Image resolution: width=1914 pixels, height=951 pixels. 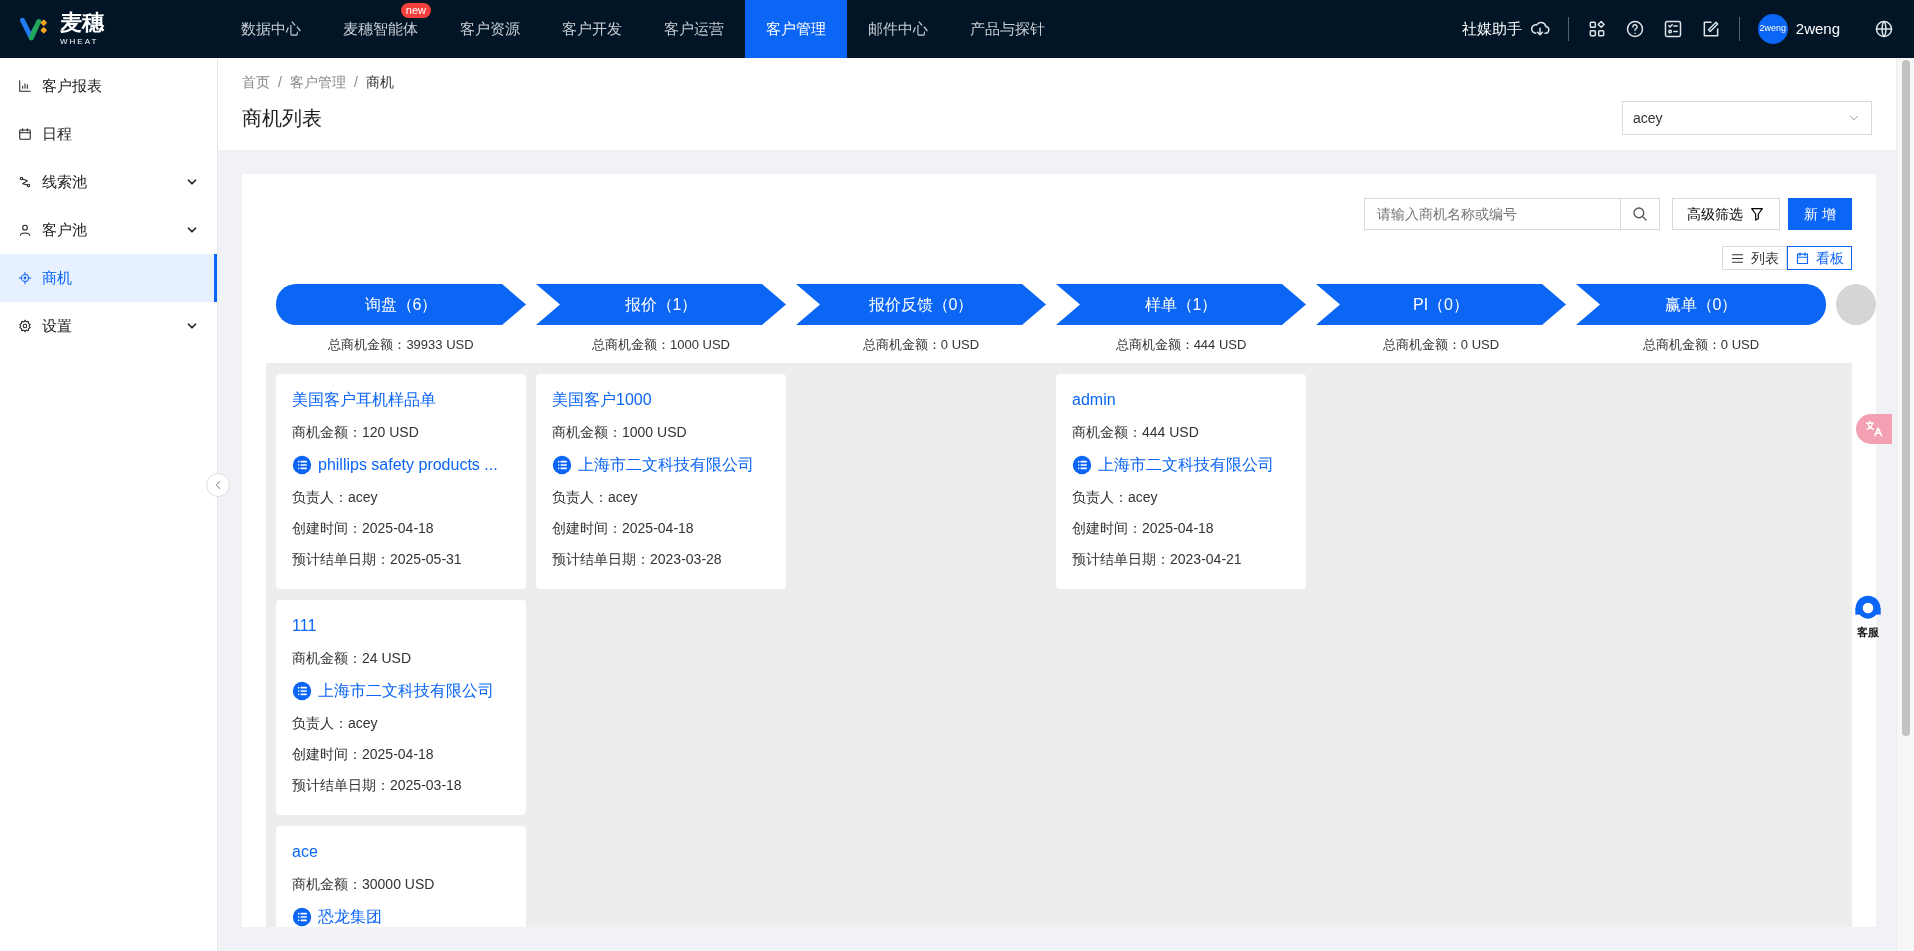 I want to click on stage-total: 总商机金额：39933 USD, so click(x=401, y=345).